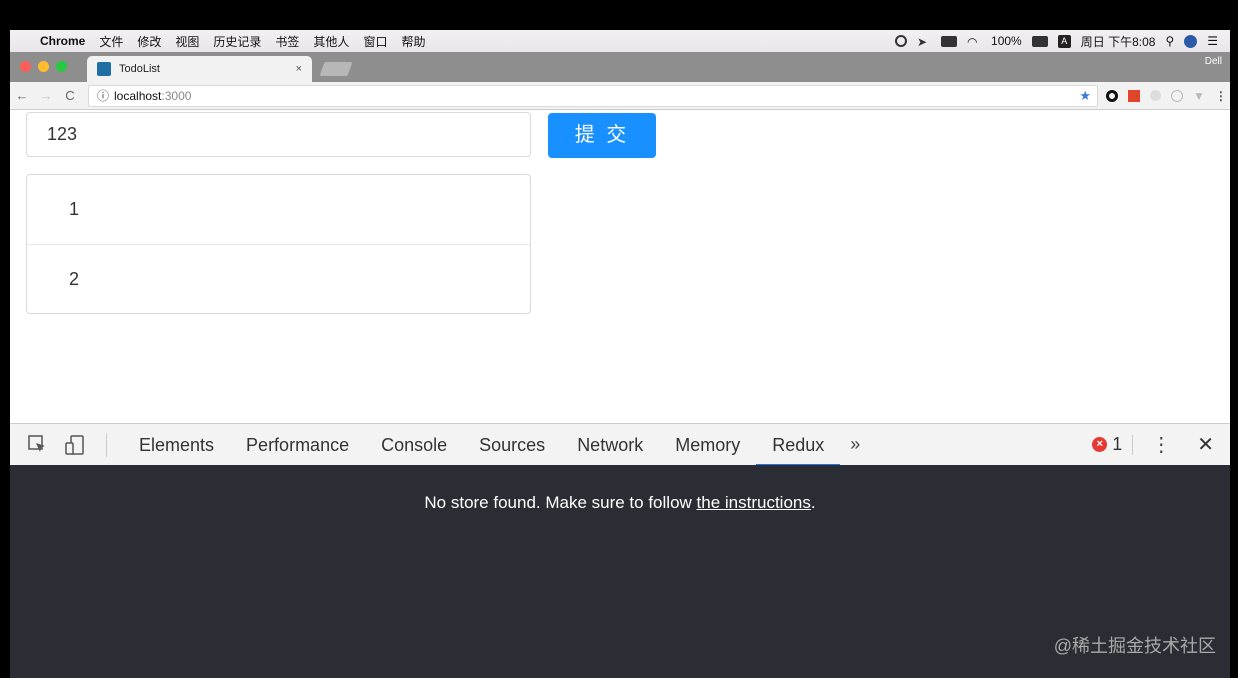 The width and height of the screenshot is (1238, 678). I want to click on tab-memory: Memory, so click(707, 445).